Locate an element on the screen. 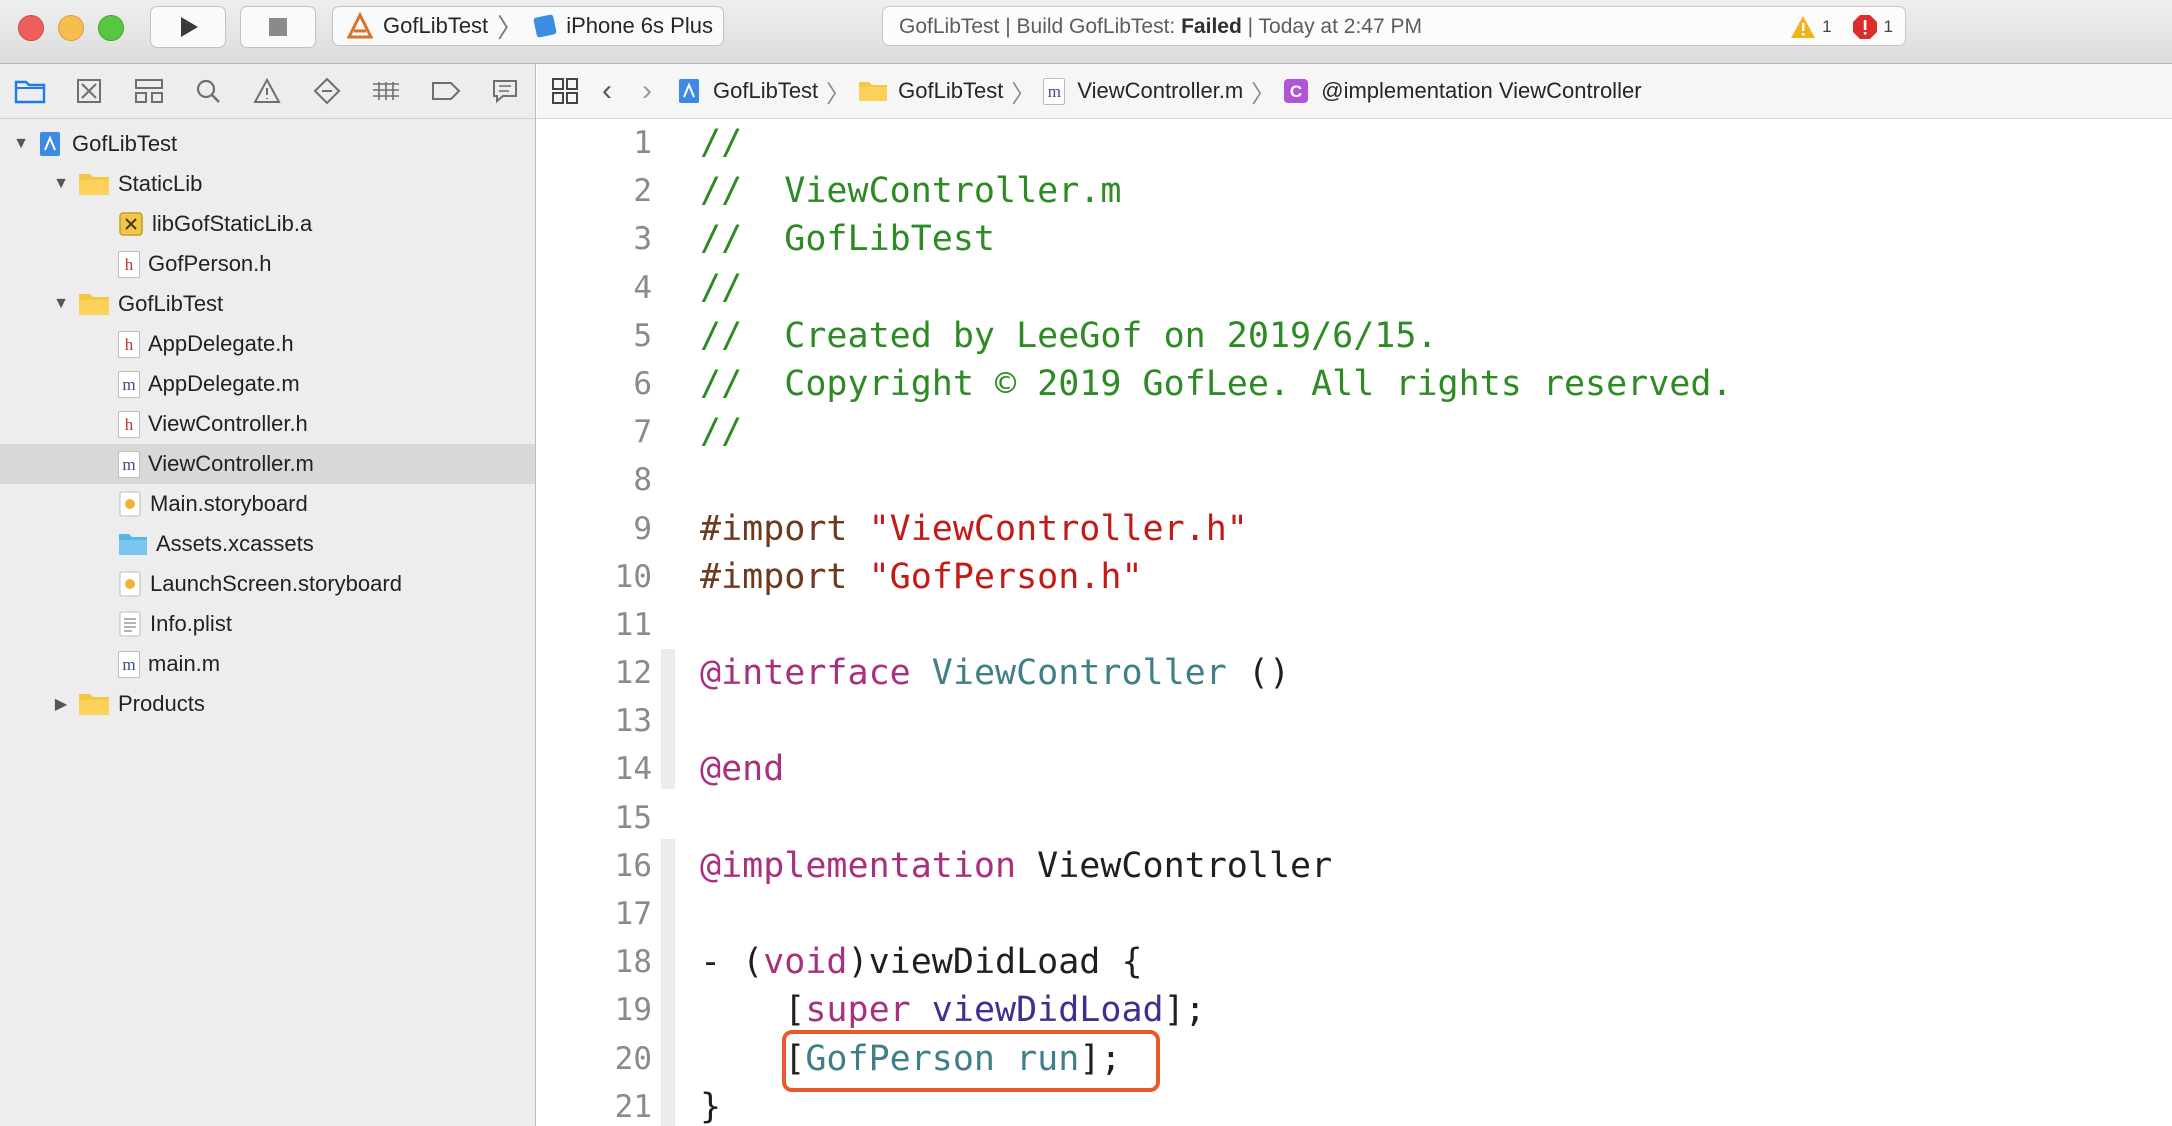 The width and height of the screenshot is (2172, 1126). file-tree-row: h AppDelegate.h is located at coordinates (267, 344).